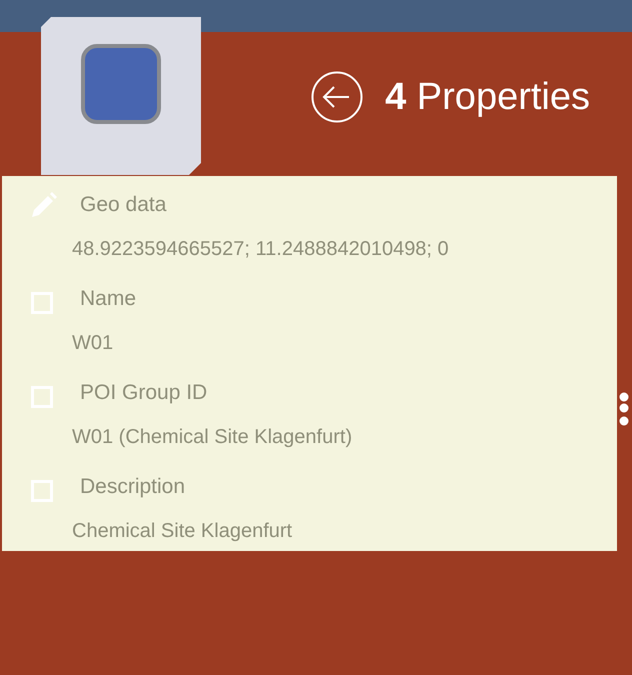 This screenshot has height=675, width=632. Describe the element at coordinates (123, 205) in the screenshot. I see `property-label: Geo data` at that location.